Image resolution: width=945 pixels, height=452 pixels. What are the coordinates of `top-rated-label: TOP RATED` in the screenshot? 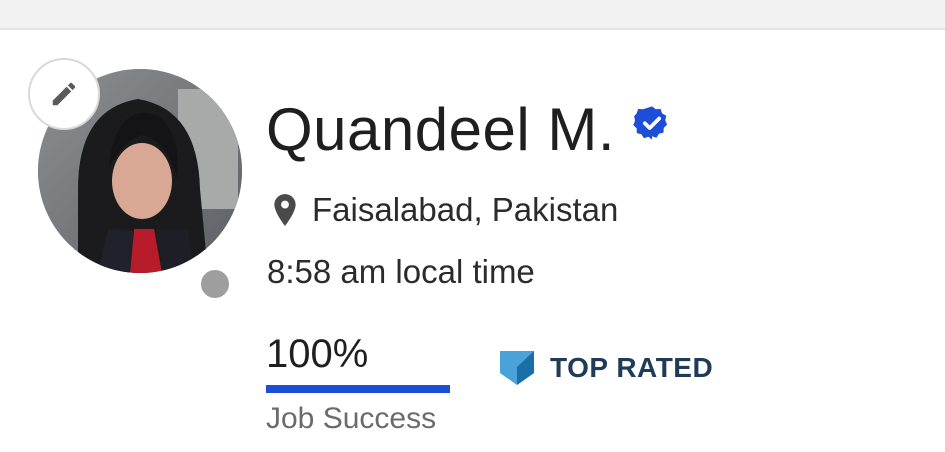 It's located at (632, 367).